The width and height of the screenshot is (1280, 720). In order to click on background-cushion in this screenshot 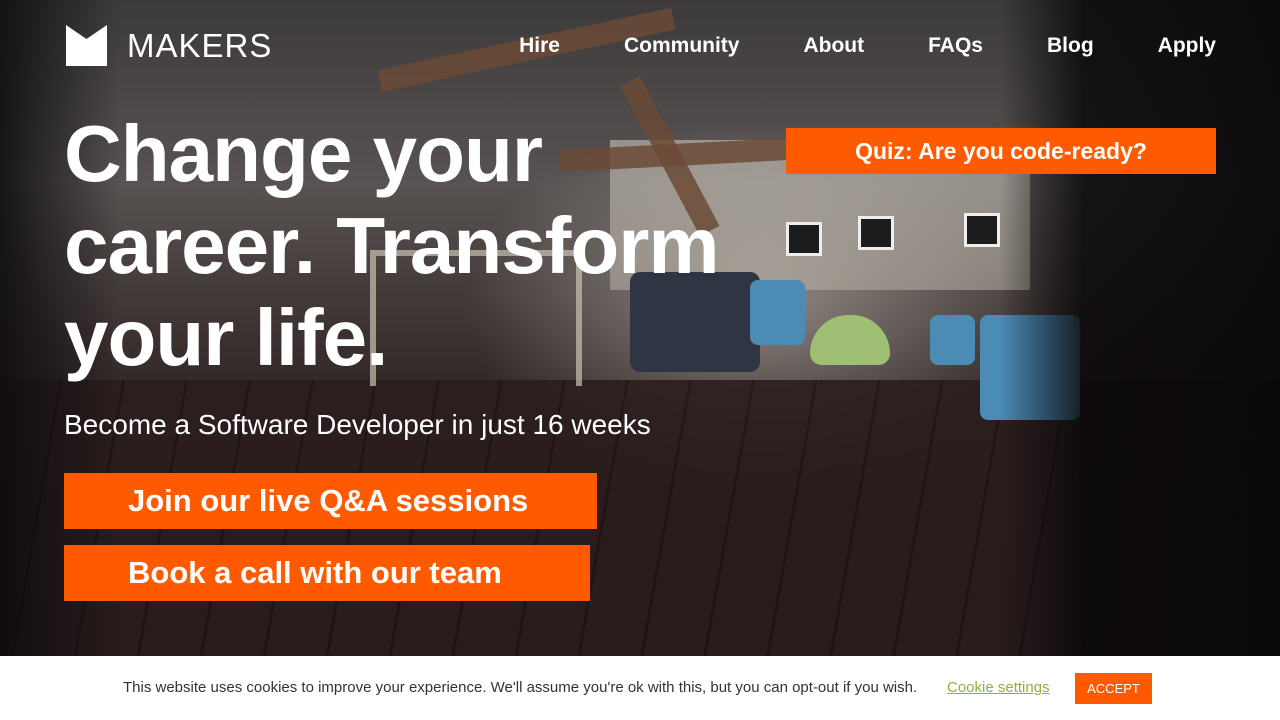, I will do `click(850, 340)`.